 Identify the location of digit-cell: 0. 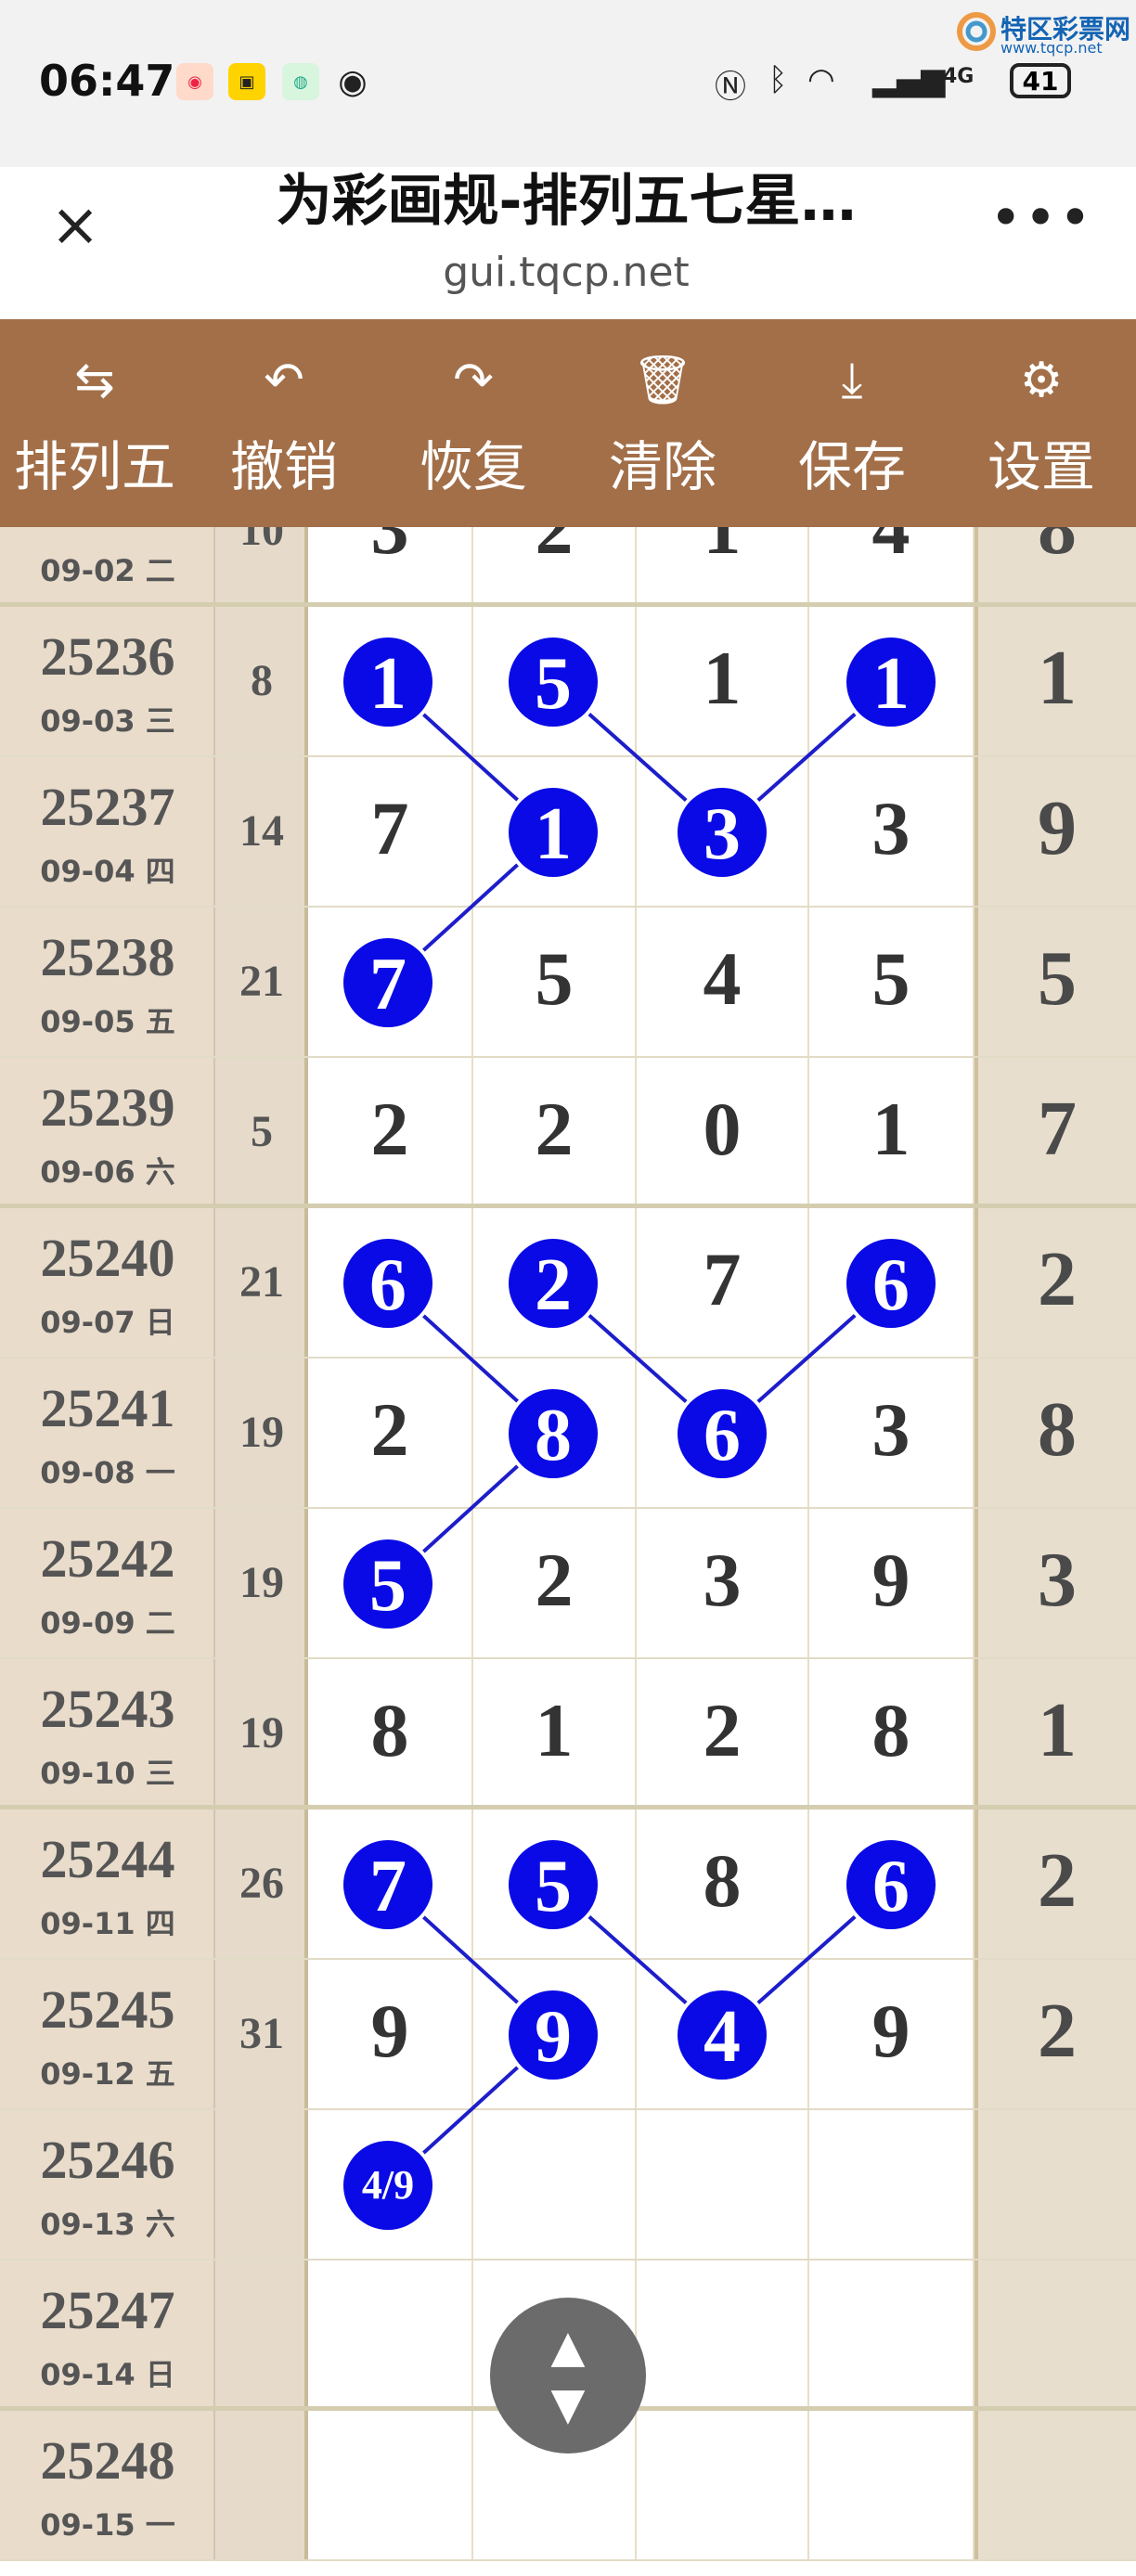
(723, 1133).